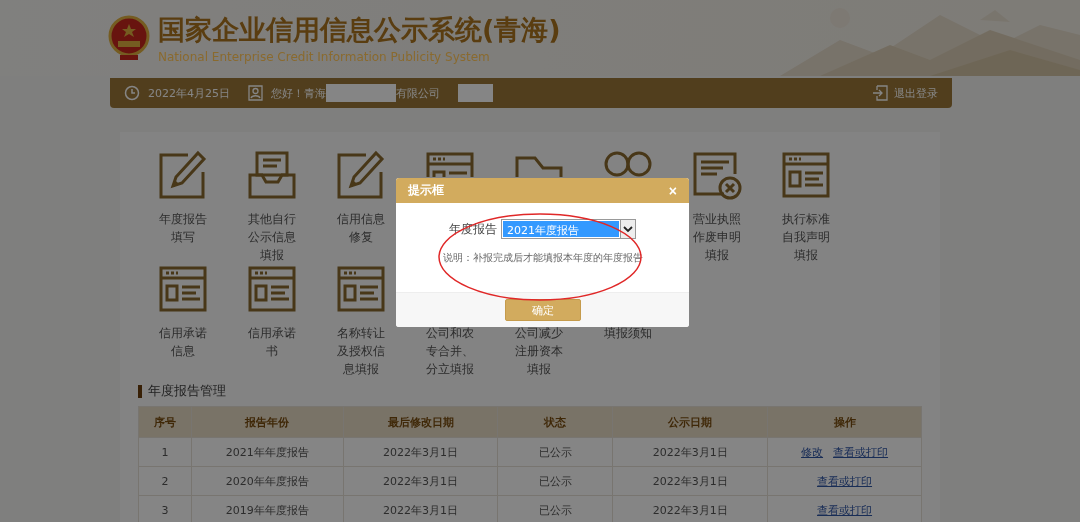 Image resolution: width=1080 pixels, height=522 pixels. I want to click on chevron-icon, so click(628, 229).